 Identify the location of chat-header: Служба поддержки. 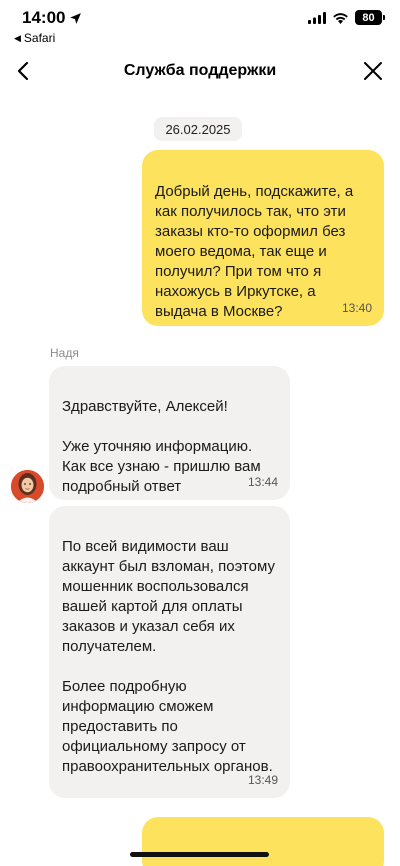
(200, 72).